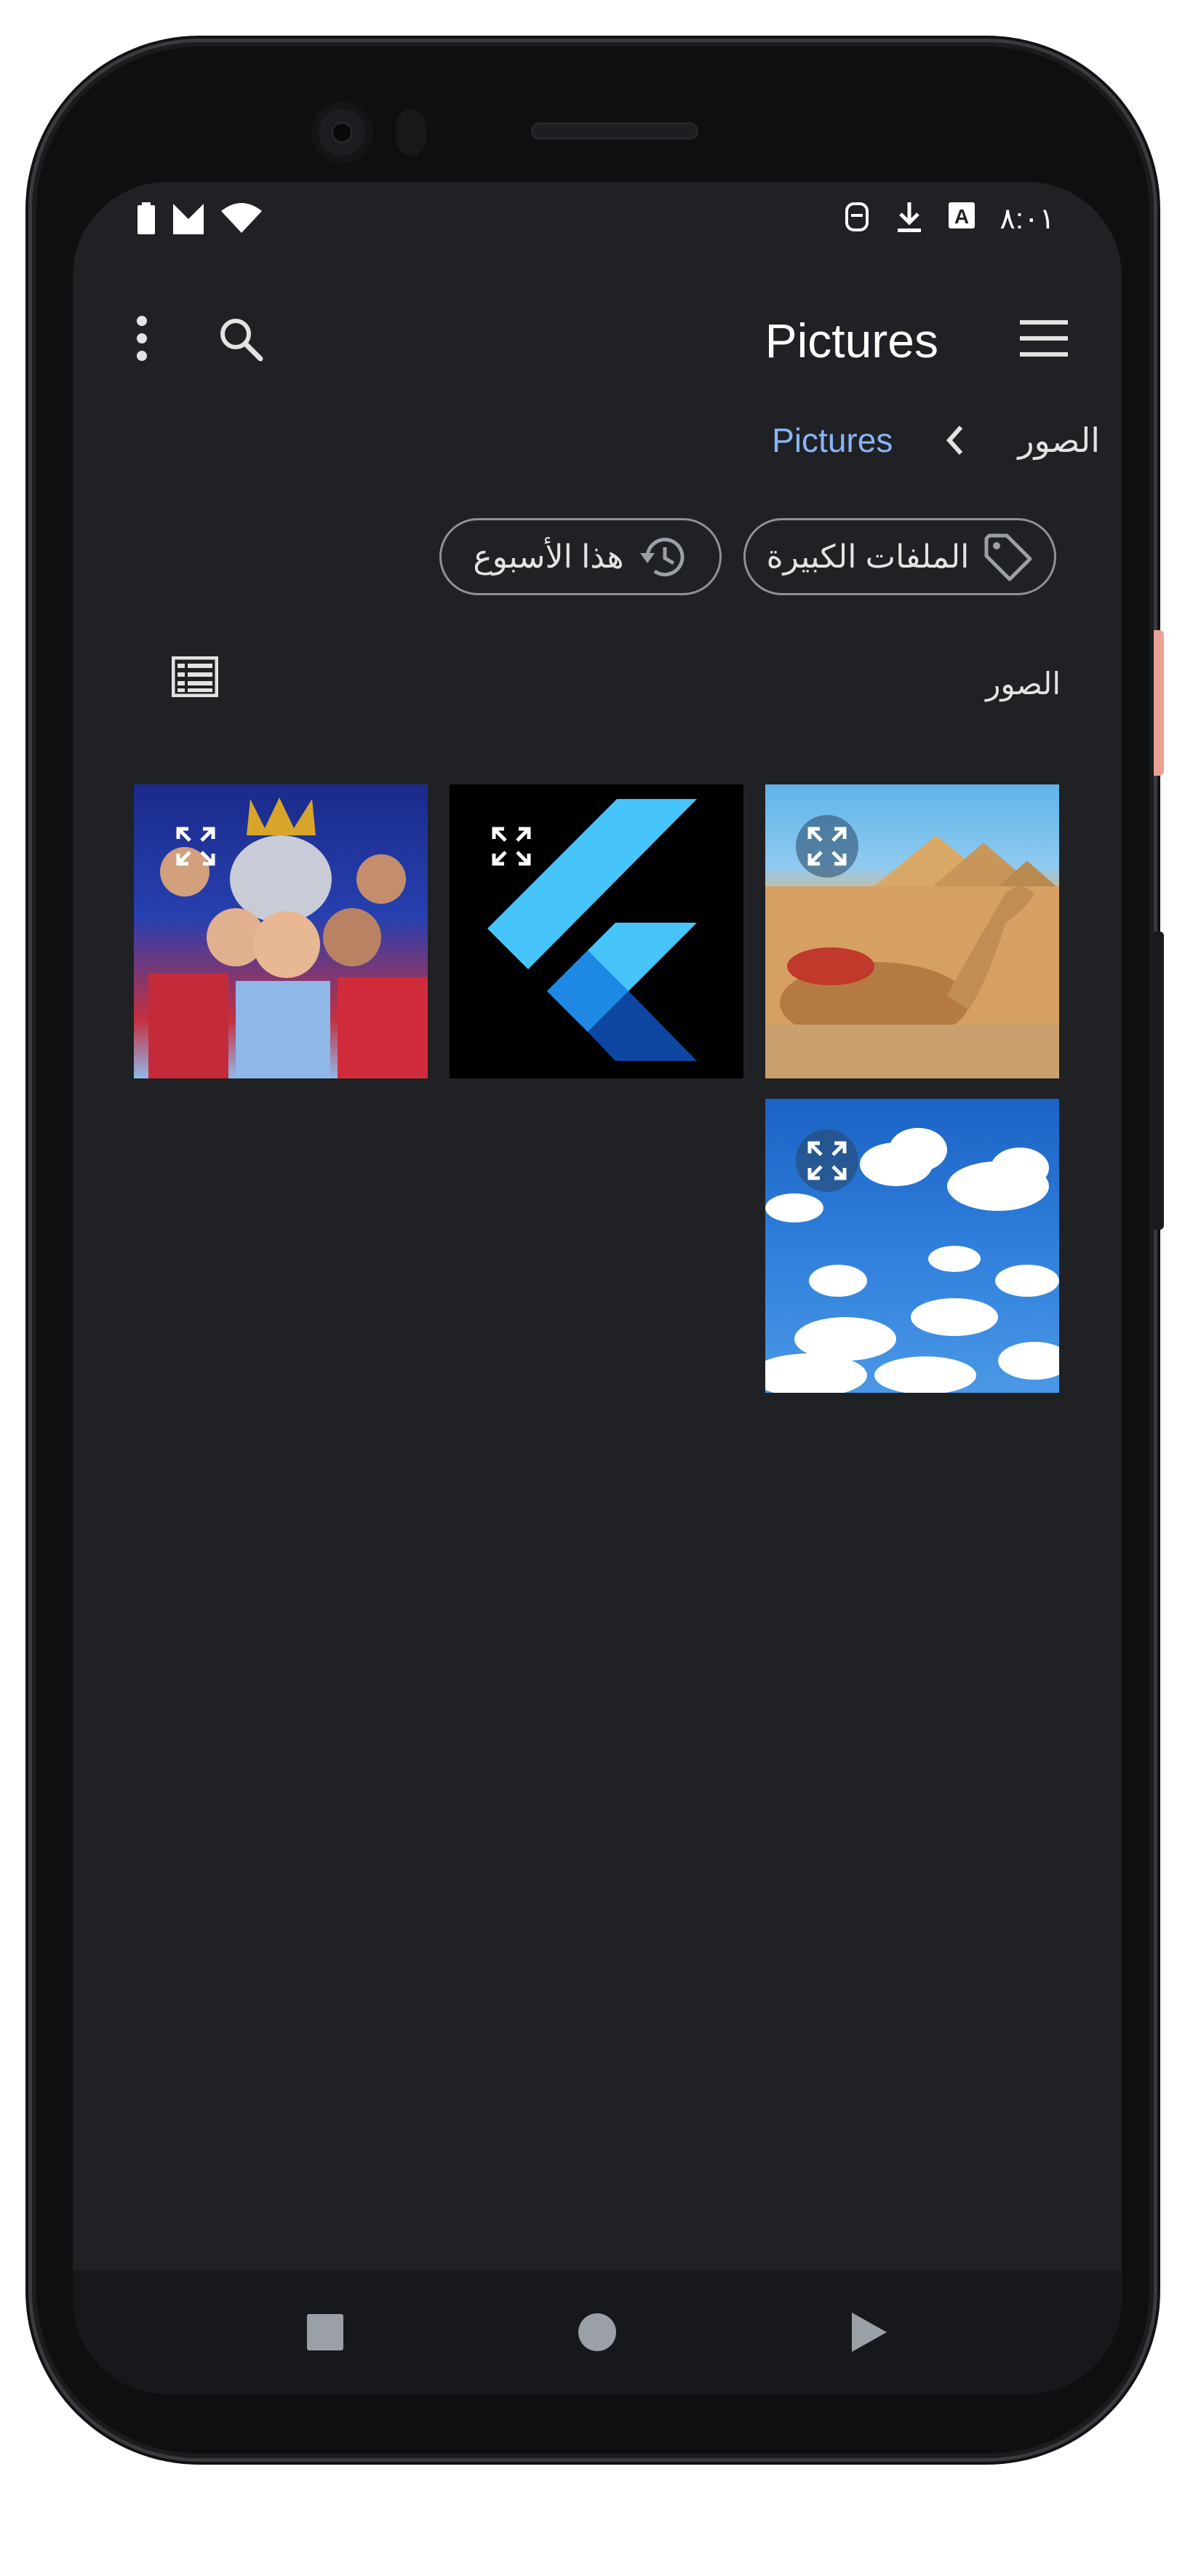 Image resolution: width=1193 pixels, height=2576 pixels. What do you see at coordinates (146, 220) in the screenshot?
I see `battery-icon` at bounding box center [146, 220].